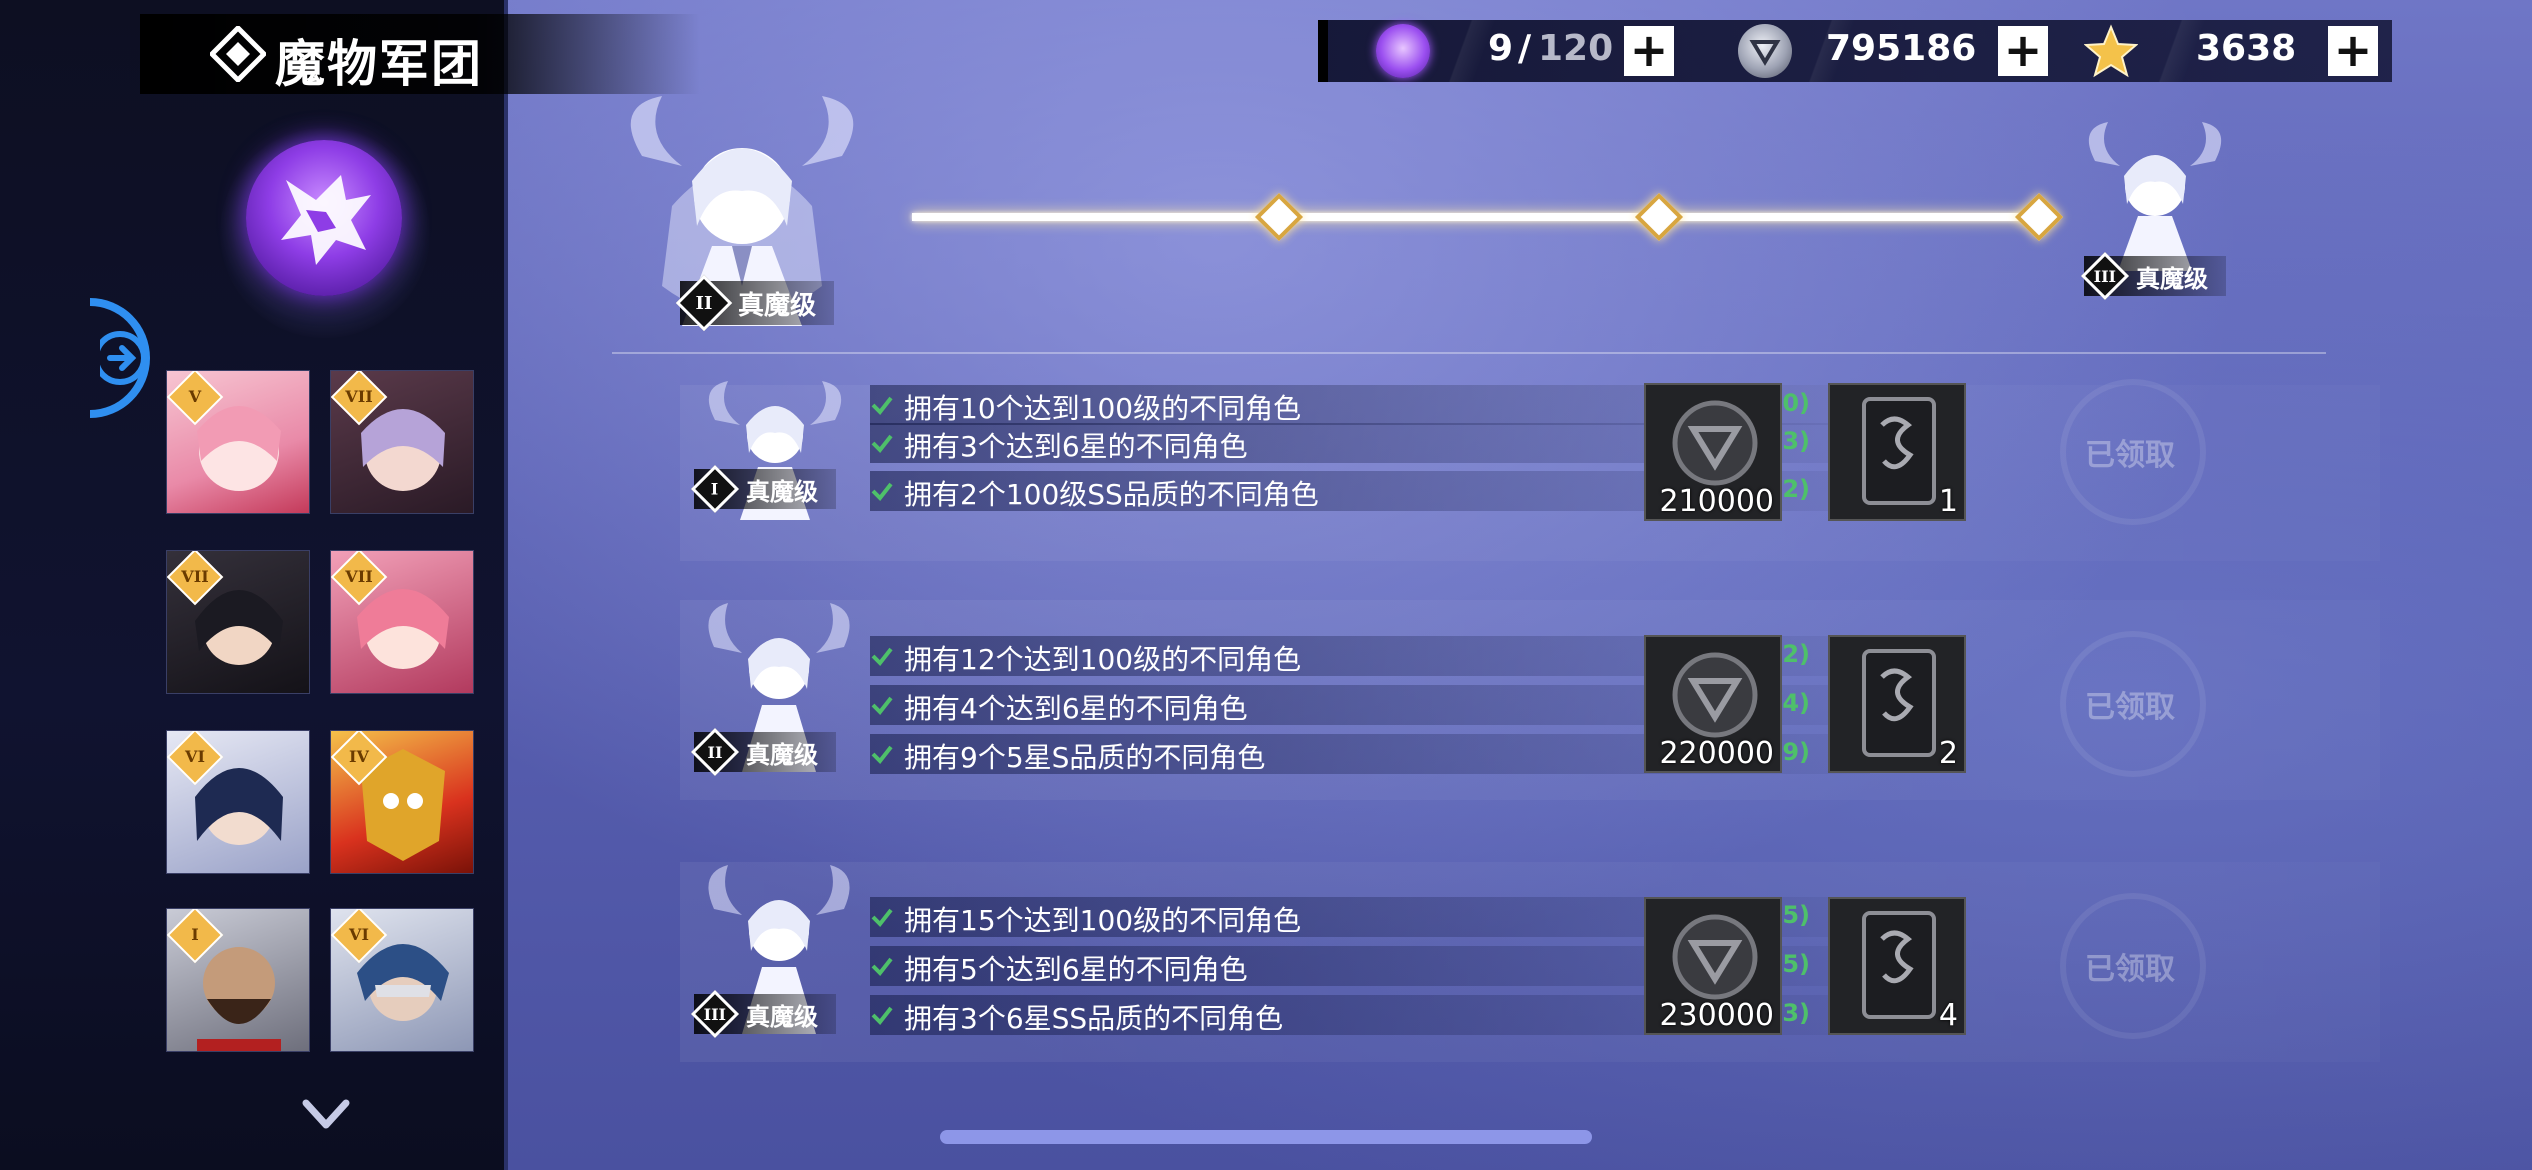 The height and width of the screenshot is (1170, 2532). I want to click on coin-reward: 220000, so click(1713, 704).